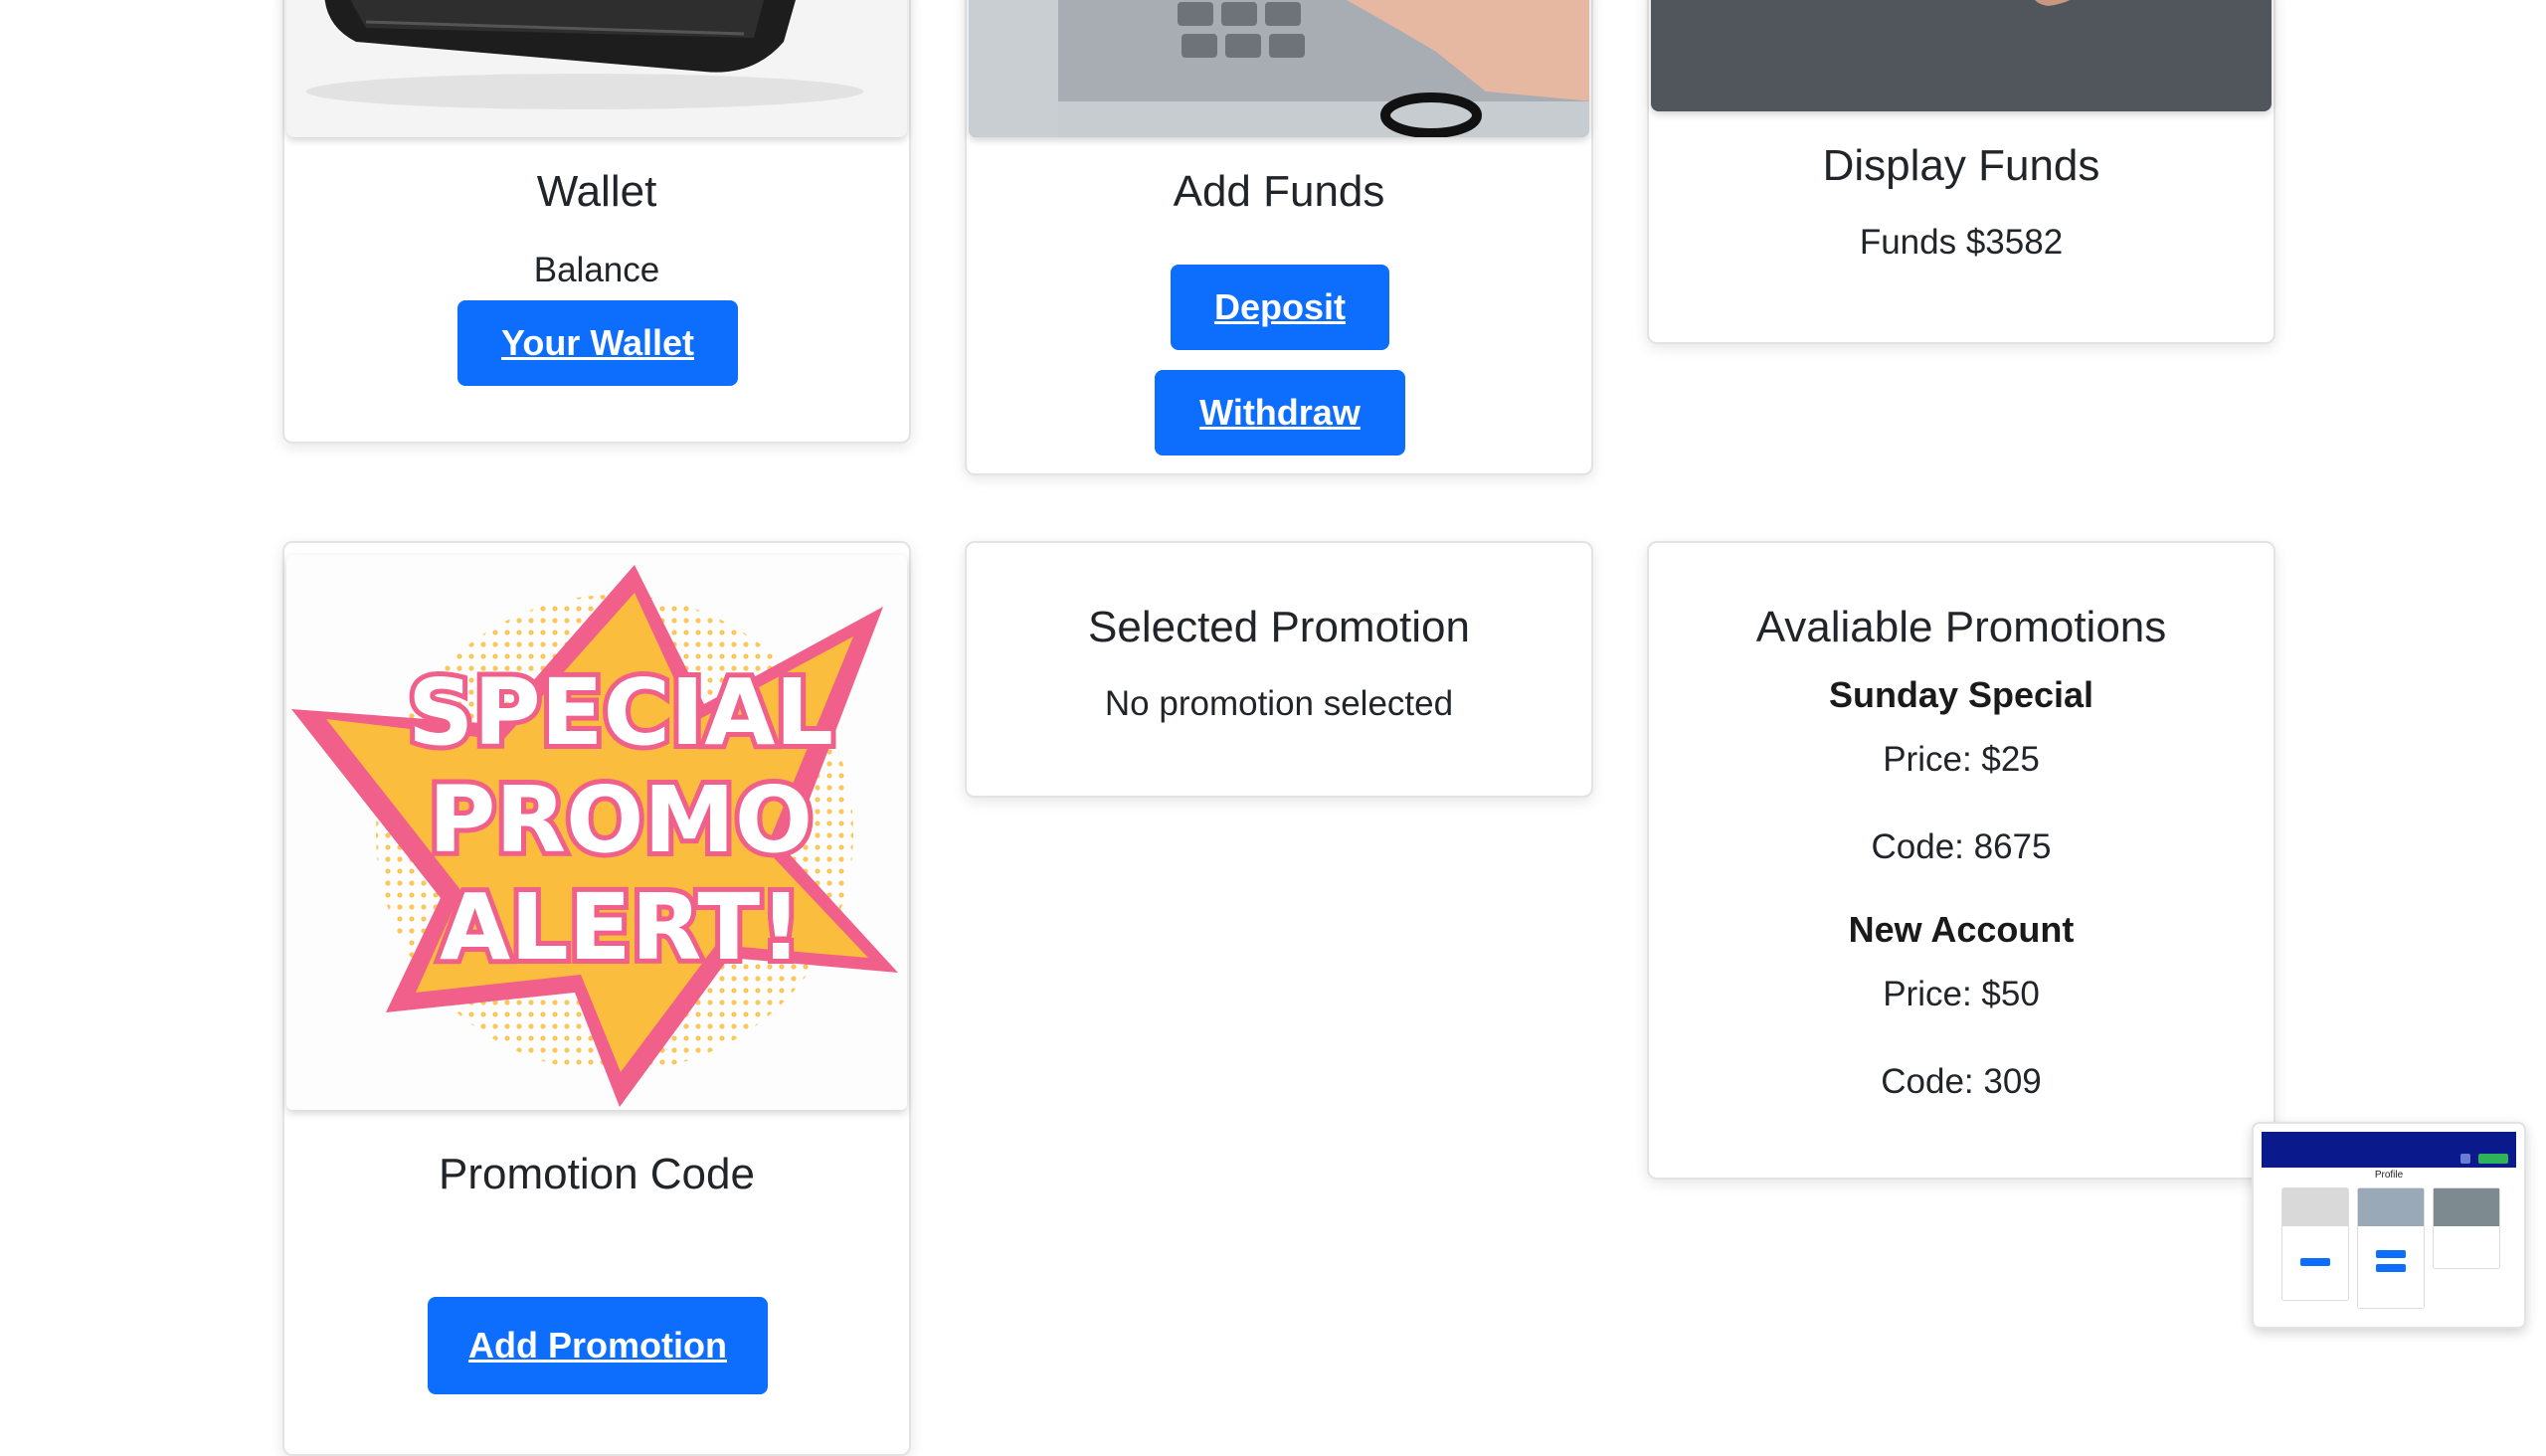 The width and height of the screenshot is (2546, 1456). Describe the element at coordinates (1961, 242) in the screenshot. I see `funds-amount: Funds $3582` at that location.